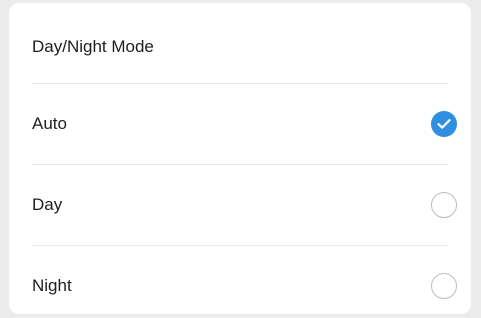 Image resolution: width=481 pixels, height=318 pixels. I want to click on option-day-label: Day, so click(47, 204).